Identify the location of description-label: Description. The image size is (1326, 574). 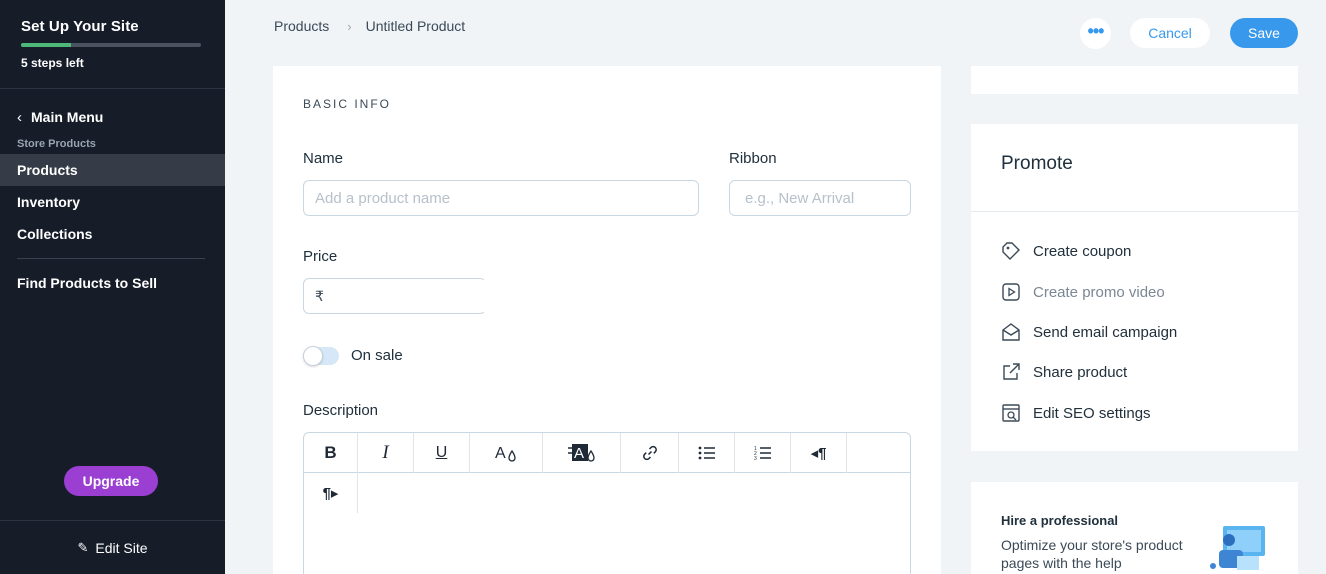
(341, 410).